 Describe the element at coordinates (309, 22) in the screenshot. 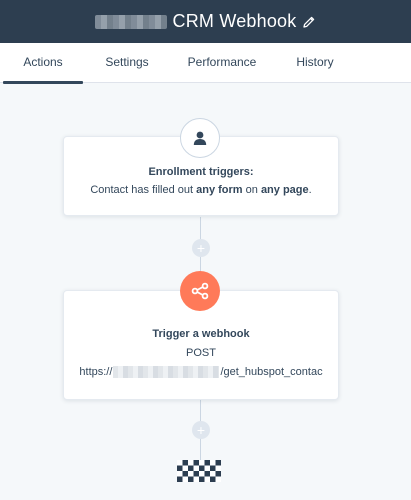

I see `pencil-icon` at that location.